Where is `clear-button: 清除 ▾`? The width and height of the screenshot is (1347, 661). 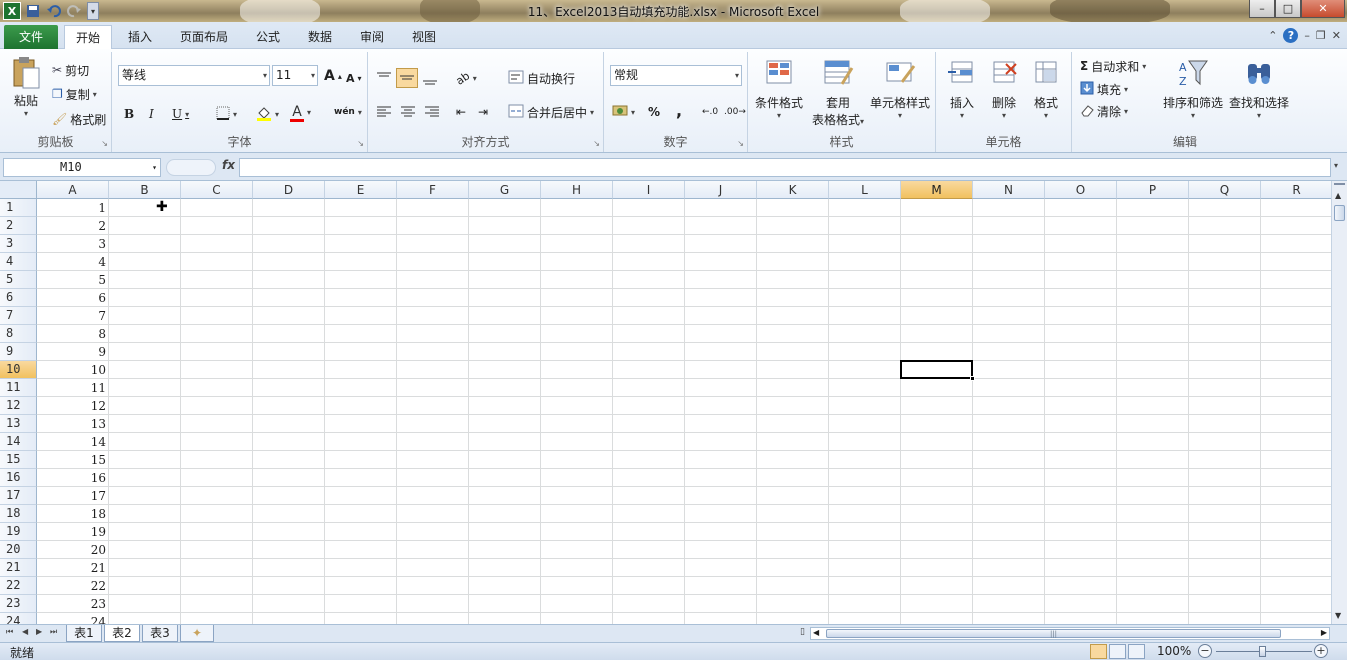 clear-button: 清除 ▾ is located at coordinates (1104, 111).